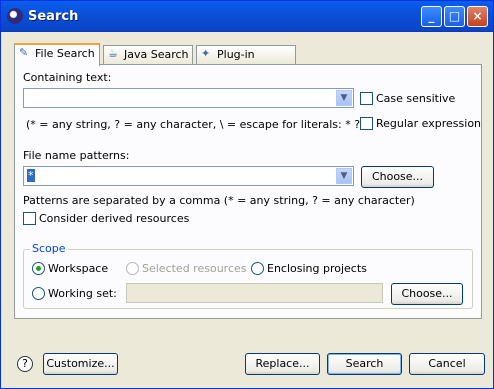  I want to click on derived-resources-checkbox, so click(29, 218).